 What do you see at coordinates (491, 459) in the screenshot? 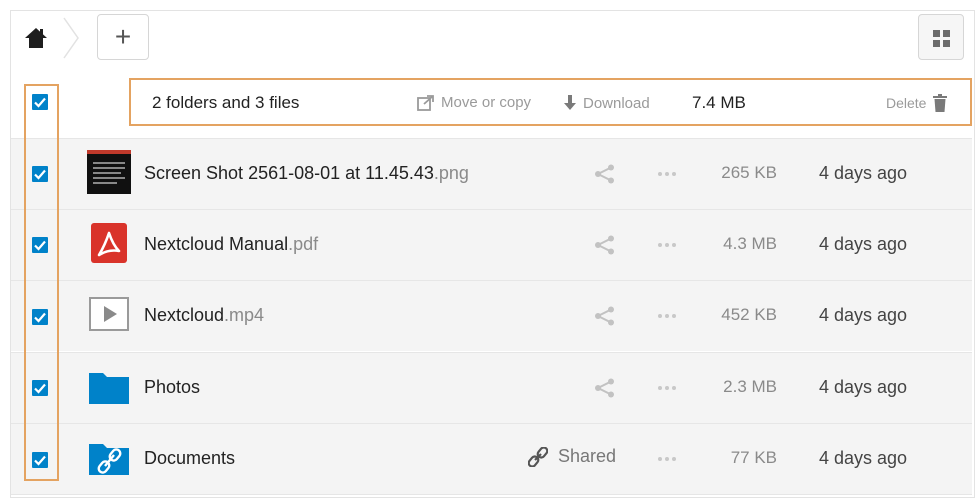
I see `file-row-documents-folder: Documents Shared 77 KB 4 days ago` at bounding box center [491, 459].